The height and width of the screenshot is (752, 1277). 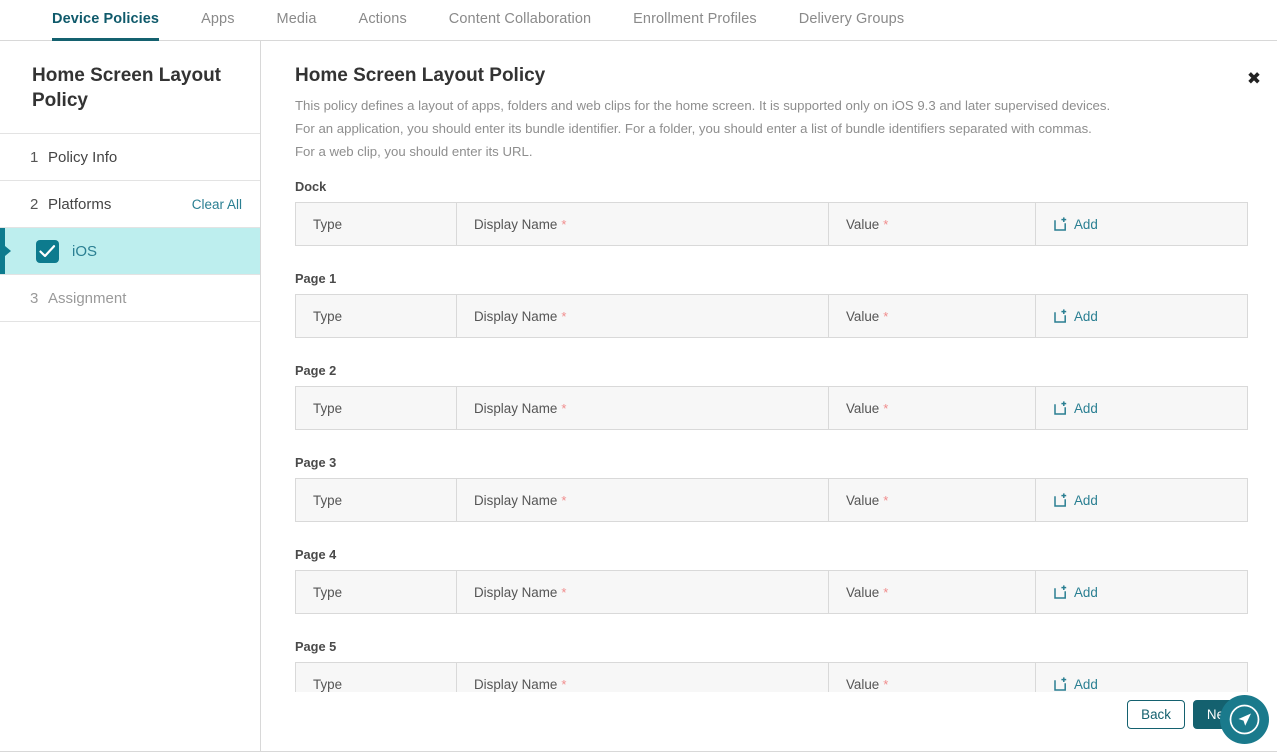 I want to click on navigation-arrow-icon, so click(x=1244, y=719).